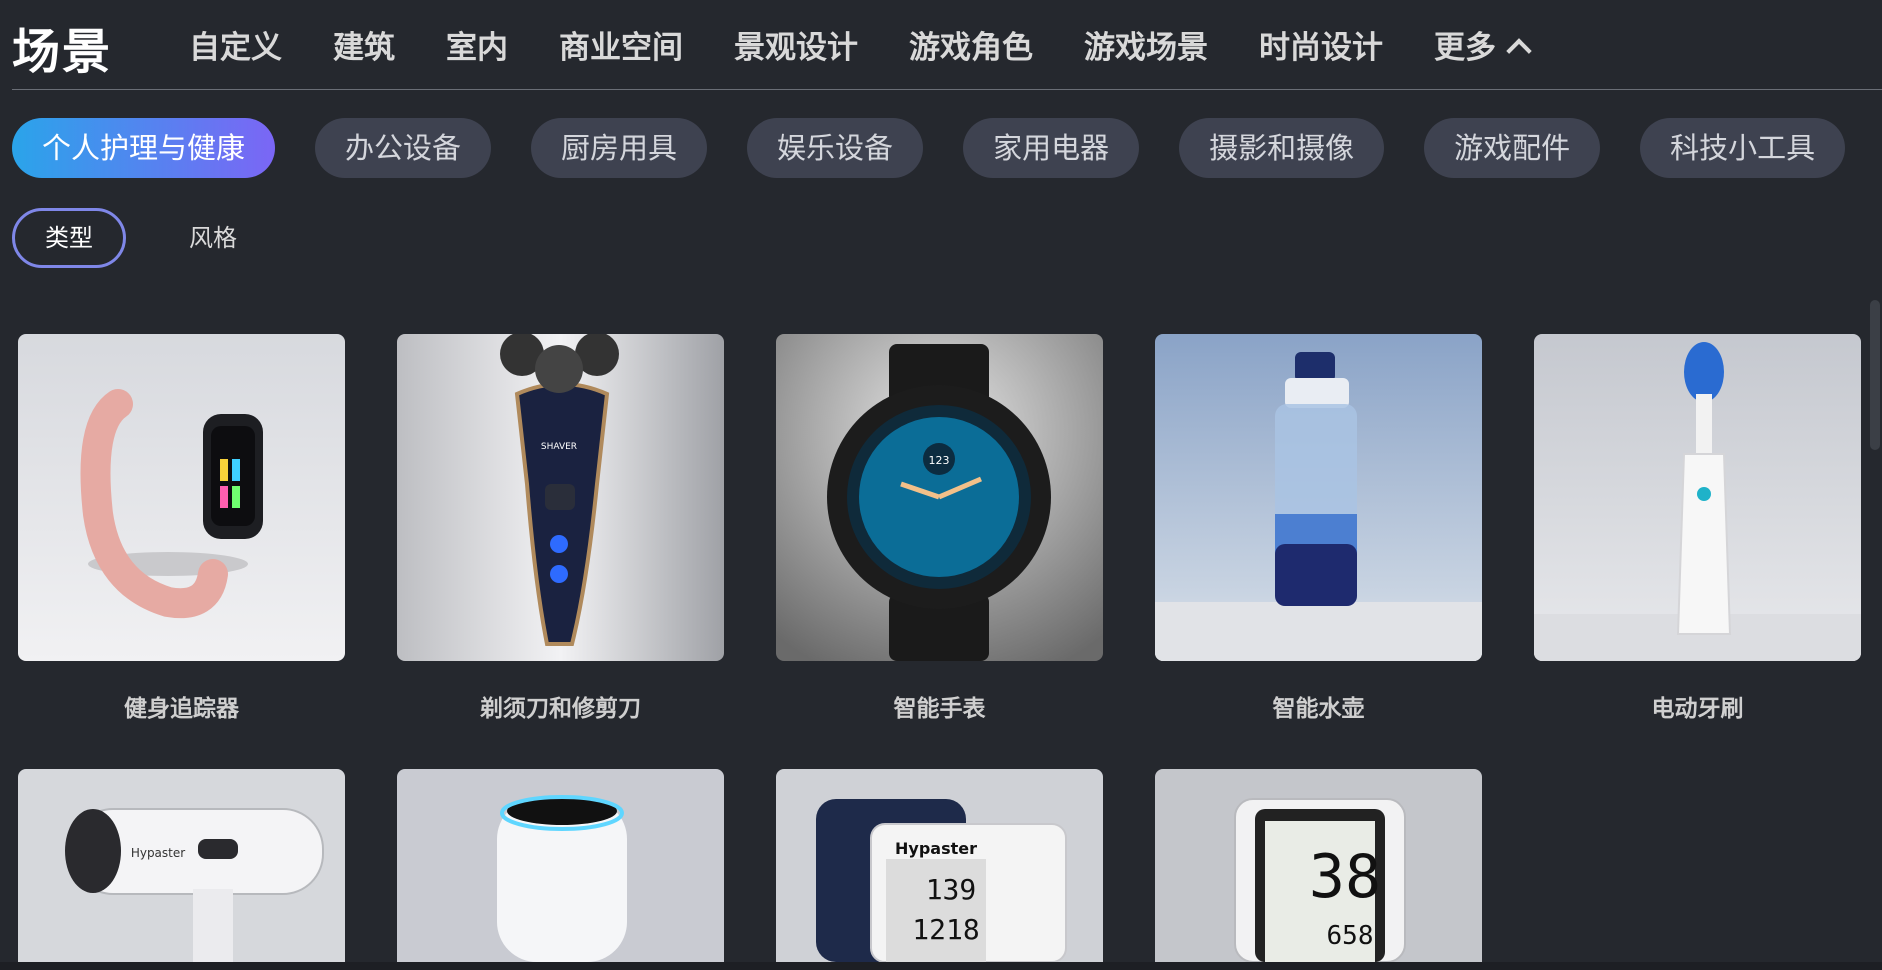 Image resolution: width=1882 pixels, height=970 pixels. I want to click on item-label: 电动牙刷, so click(1697, 709).